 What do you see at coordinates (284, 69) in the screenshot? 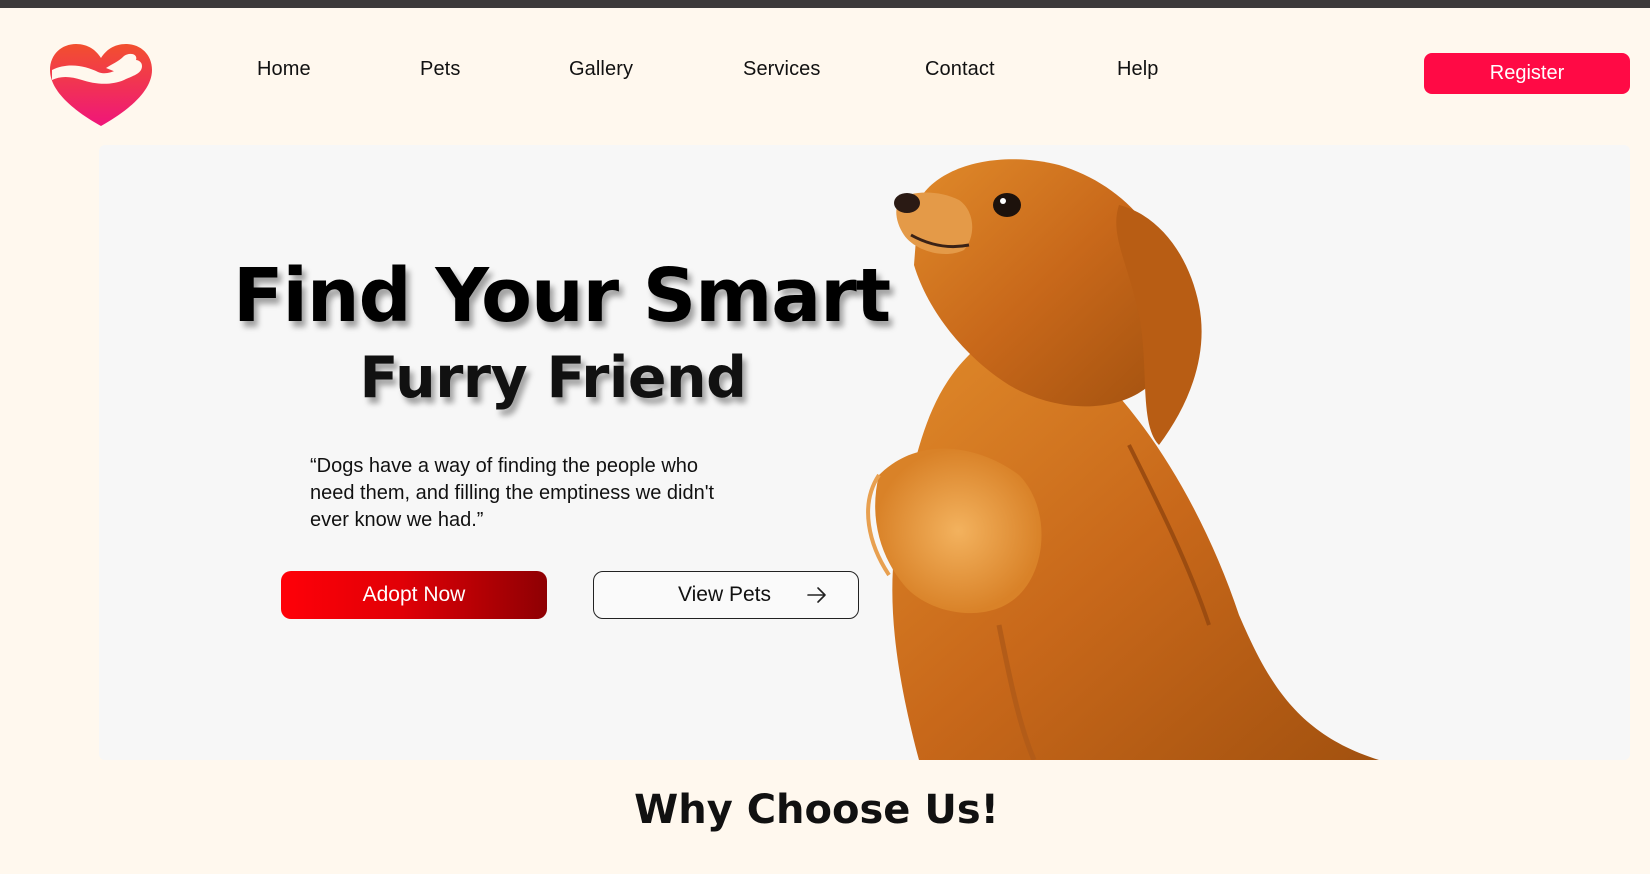
I see `nav-home: Home` at bounding box center [284, 69].